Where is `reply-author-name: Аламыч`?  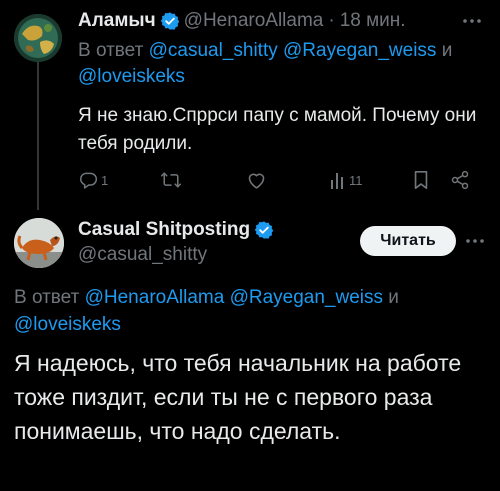 reply-author-name: Аламыч is located at coordinates (117, 21).